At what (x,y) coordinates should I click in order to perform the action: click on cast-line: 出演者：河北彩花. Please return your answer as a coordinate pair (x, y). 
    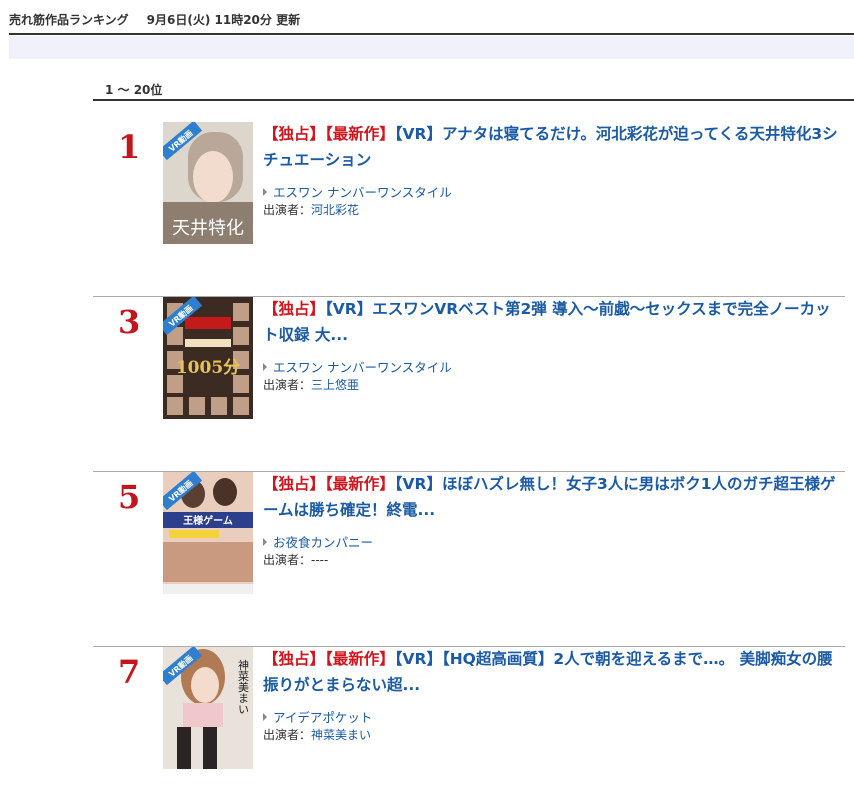
    Looking at the image, I should click on (311, 209).